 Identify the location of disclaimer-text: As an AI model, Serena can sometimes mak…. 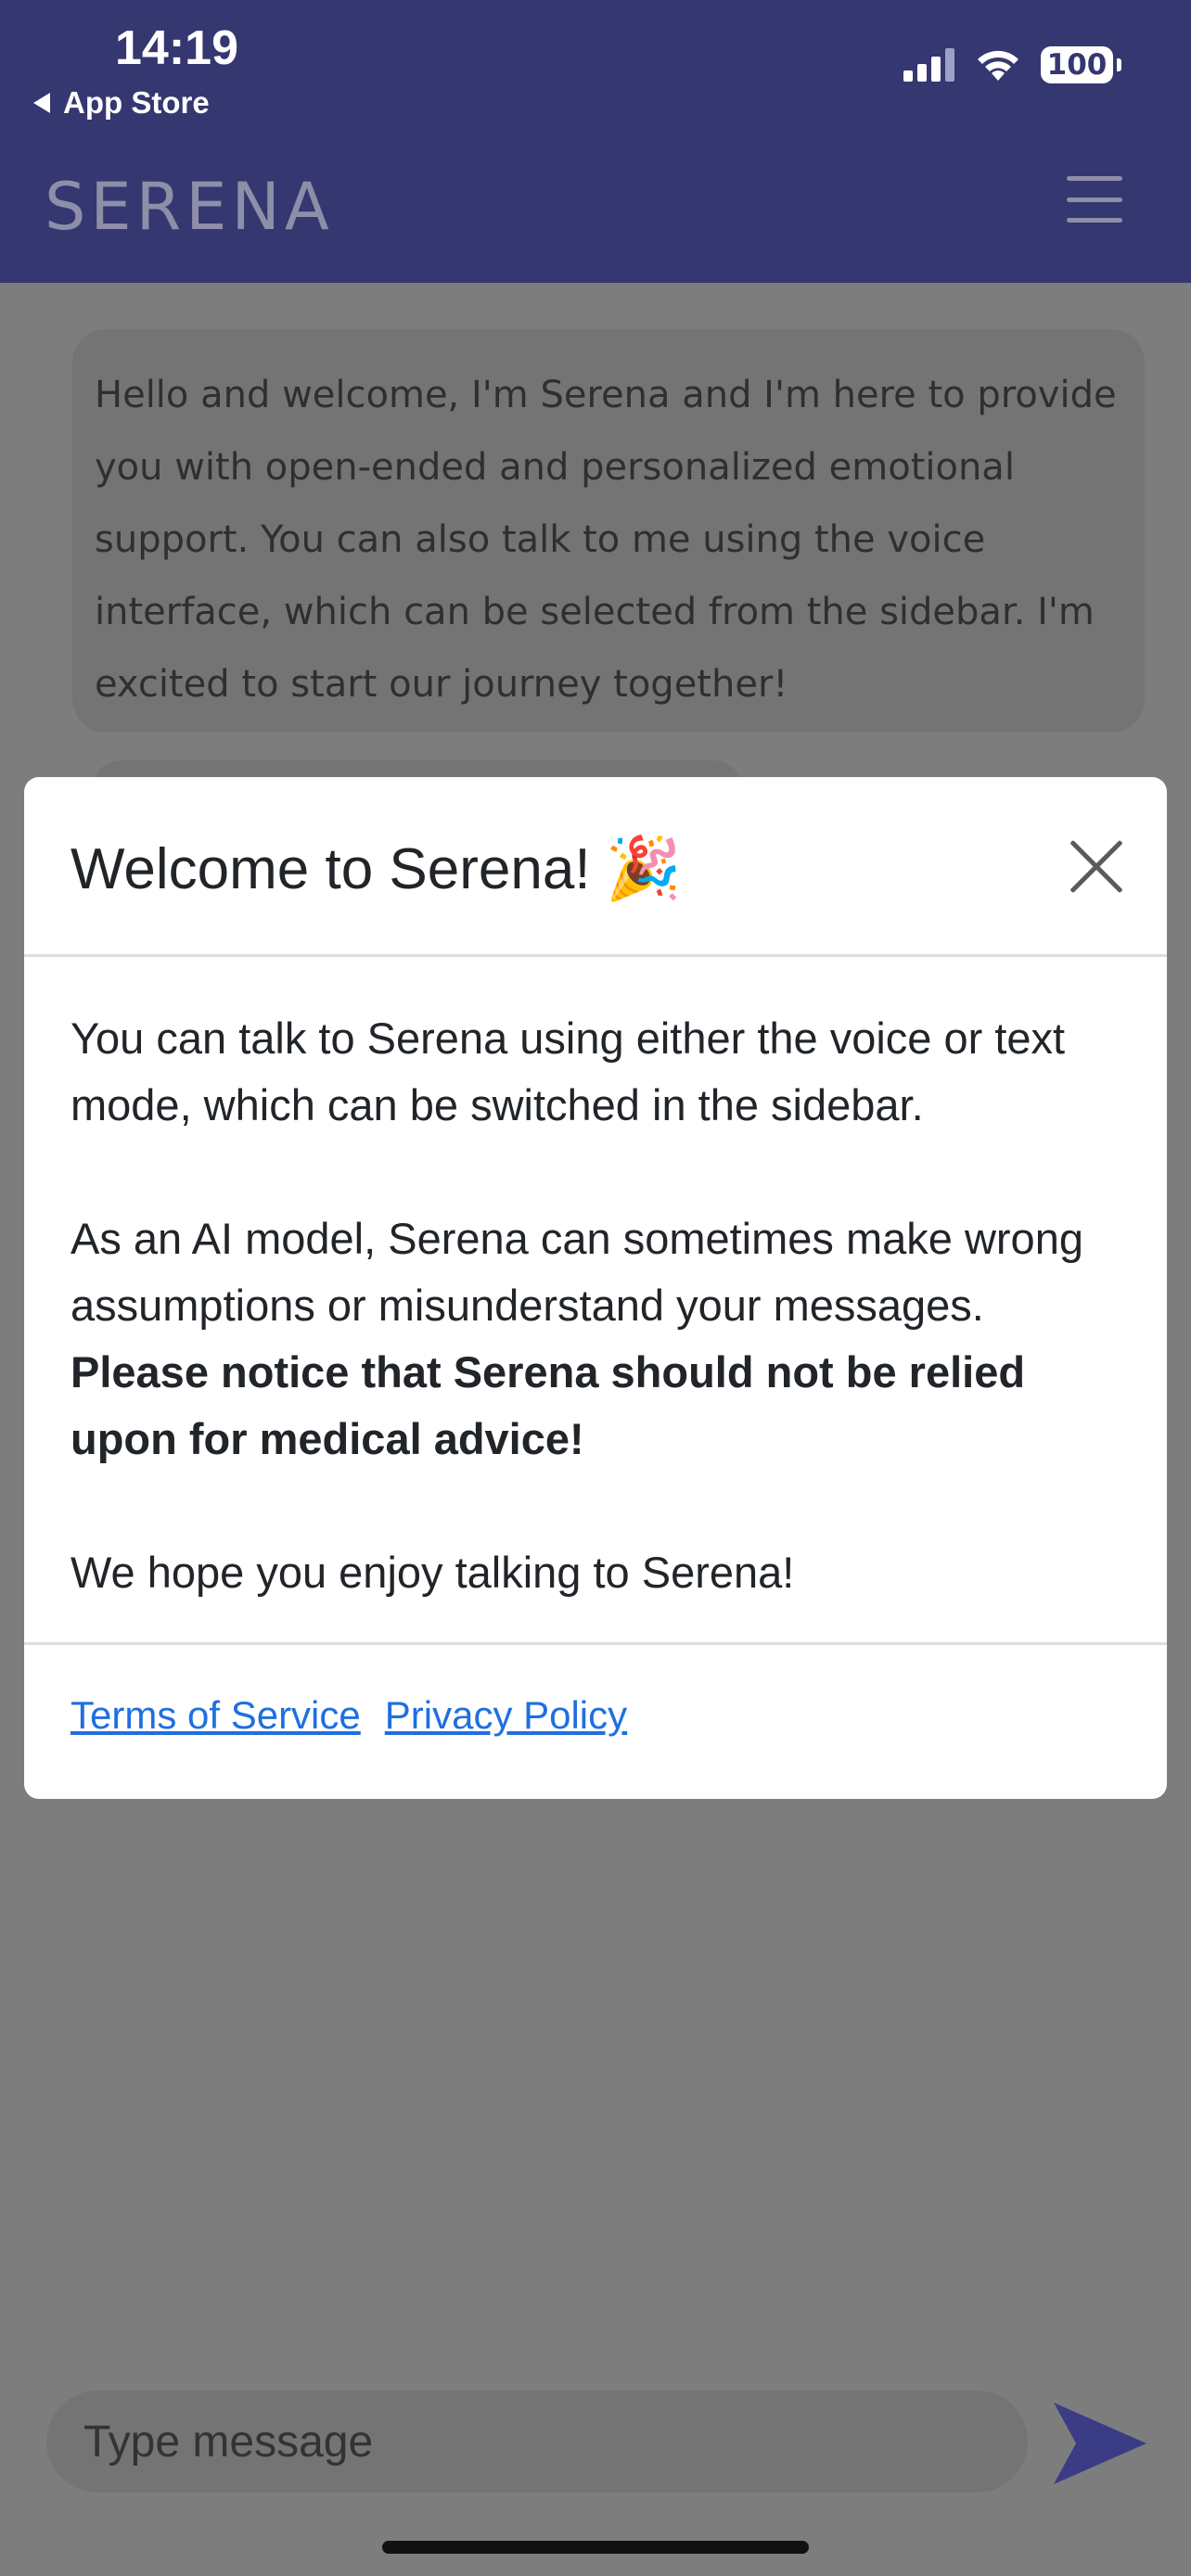
(576, 1272).